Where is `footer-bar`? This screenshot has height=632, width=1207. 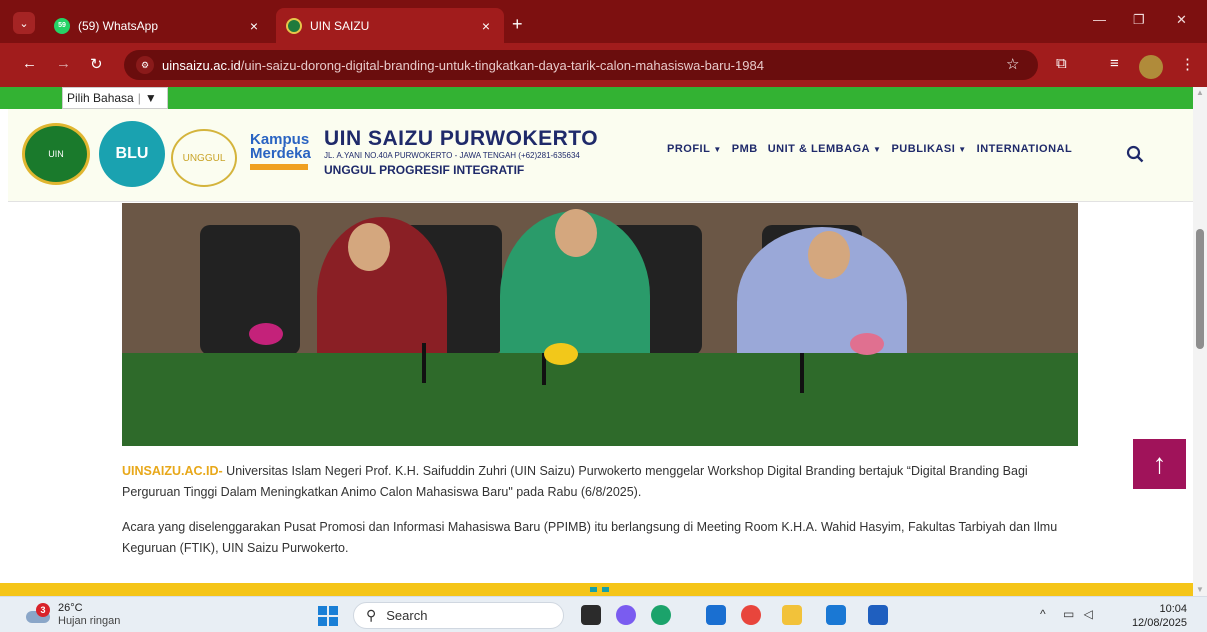
footer-bar is located at coordinates (596, 589).